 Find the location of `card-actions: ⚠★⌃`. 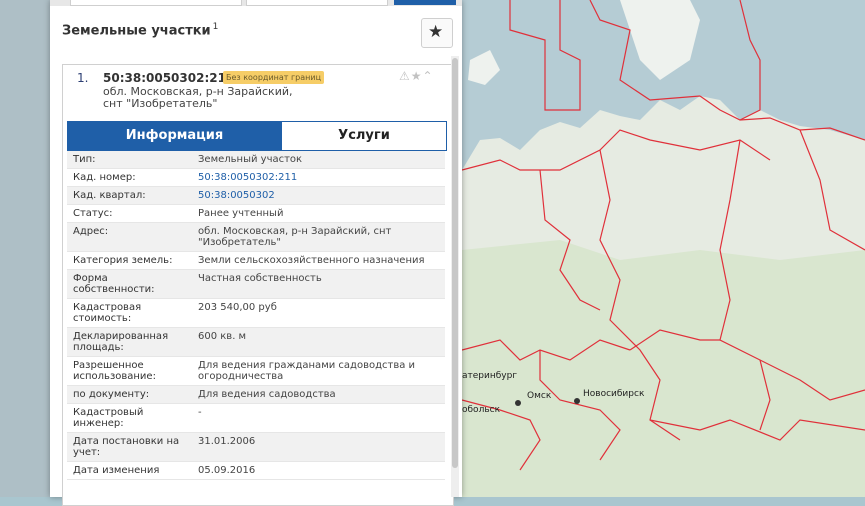

card-actions: ⚠★⌃ is located at coordinates (416, 76).